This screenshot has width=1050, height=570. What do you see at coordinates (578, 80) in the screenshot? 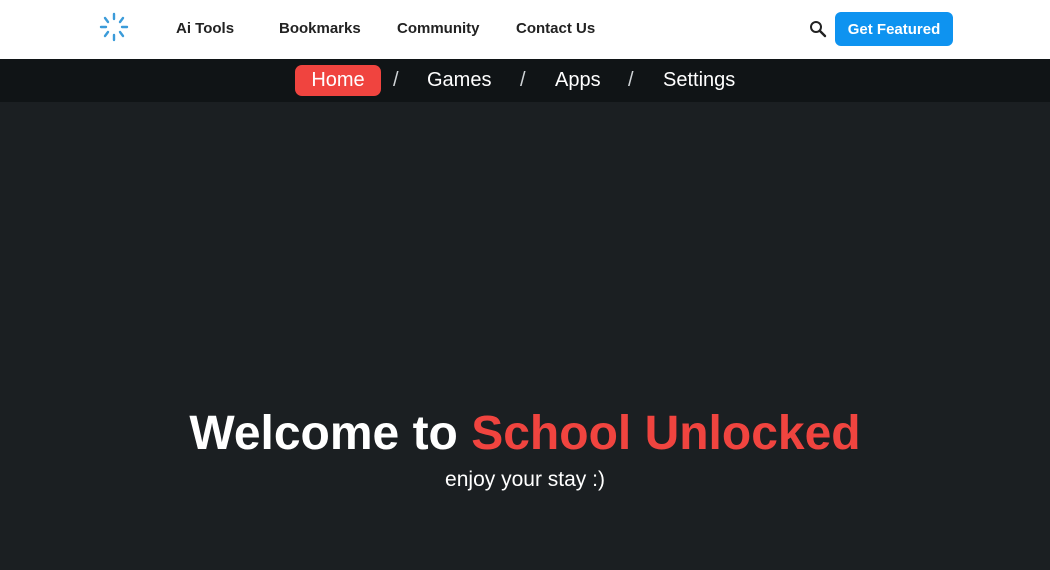
I see `subnav-item-apps: Apps` at bounding box center [578, 80].